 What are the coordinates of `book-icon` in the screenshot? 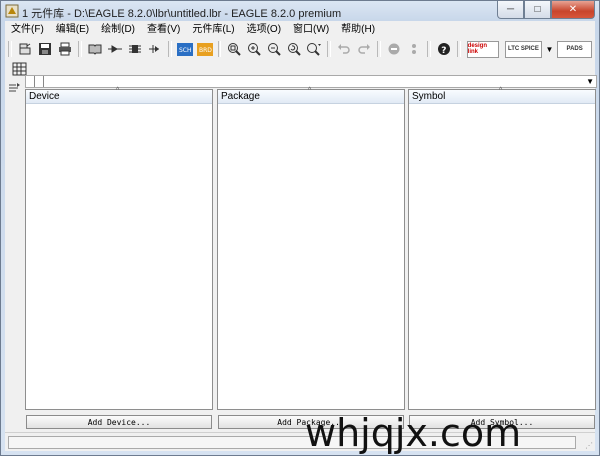 It's located at (95, 49).